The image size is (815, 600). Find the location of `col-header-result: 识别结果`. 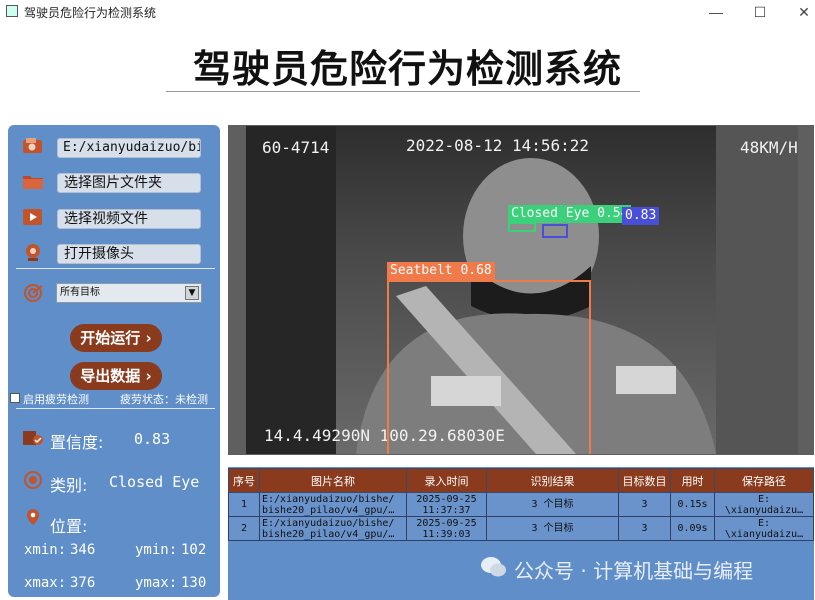

col-header-result: 识别结果 is located at coordinates (552, 480).